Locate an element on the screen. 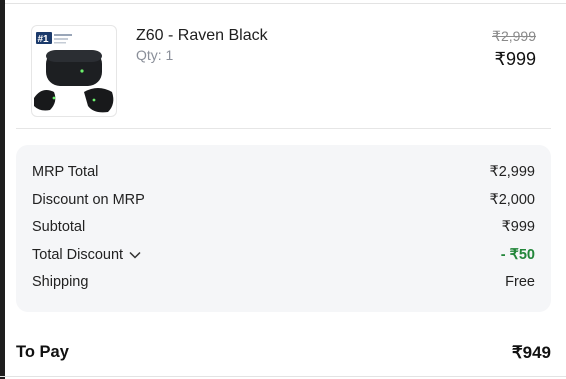  summary-value: ₹2,999 is located at coordinates (512, 172).